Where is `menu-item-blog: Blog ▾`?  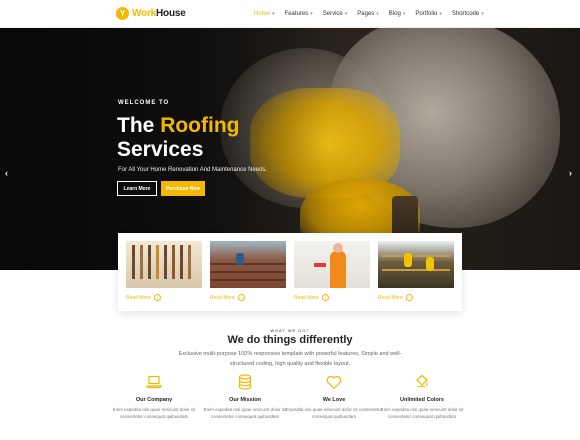
menu-item-blog: Blog ▾ is located at coordinates (397, 14).